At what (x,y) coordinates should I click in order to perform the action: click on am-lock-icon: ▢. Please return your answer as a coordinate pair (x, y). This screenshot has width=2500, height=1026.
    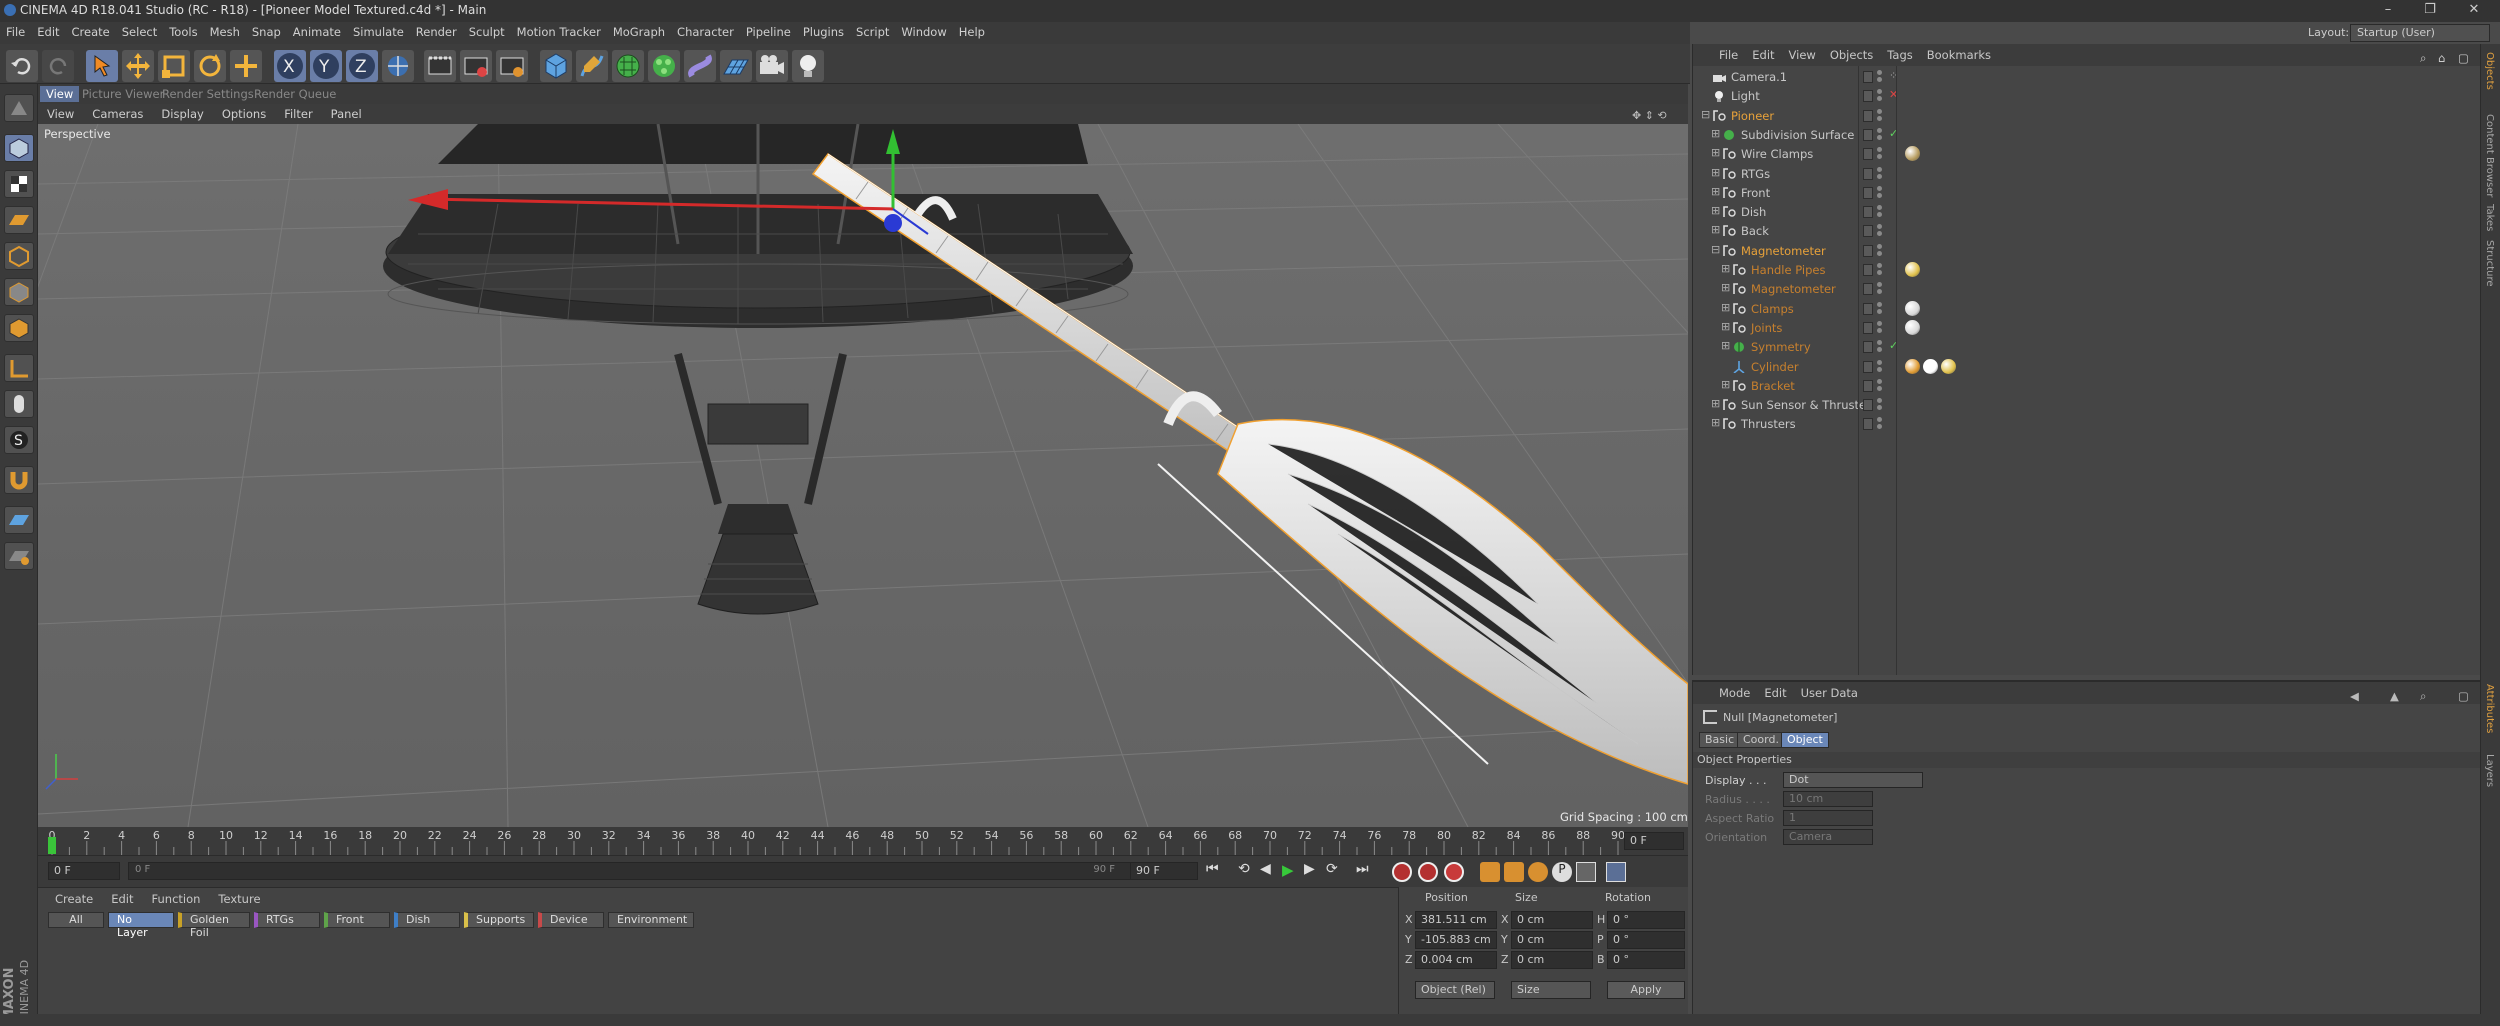
    Looking at the image, I should click on (2463, 694).